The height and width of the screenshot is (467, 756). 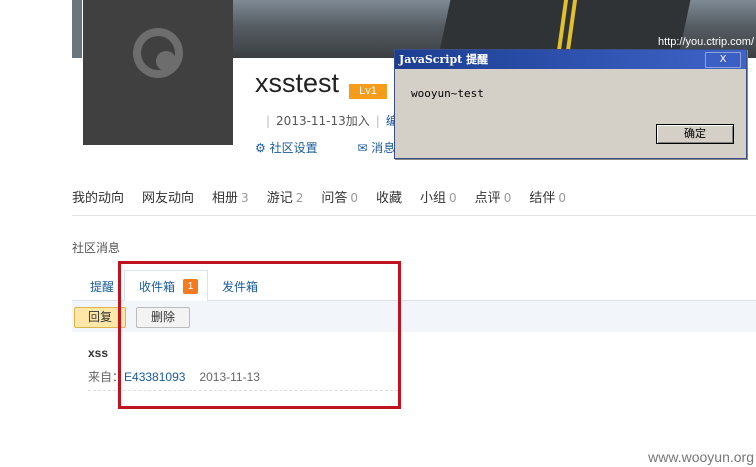 I want to click on javascript-alert-dialog: JavaScript 提醒 X wooyun~test 确定, so click(x=570, y=104).